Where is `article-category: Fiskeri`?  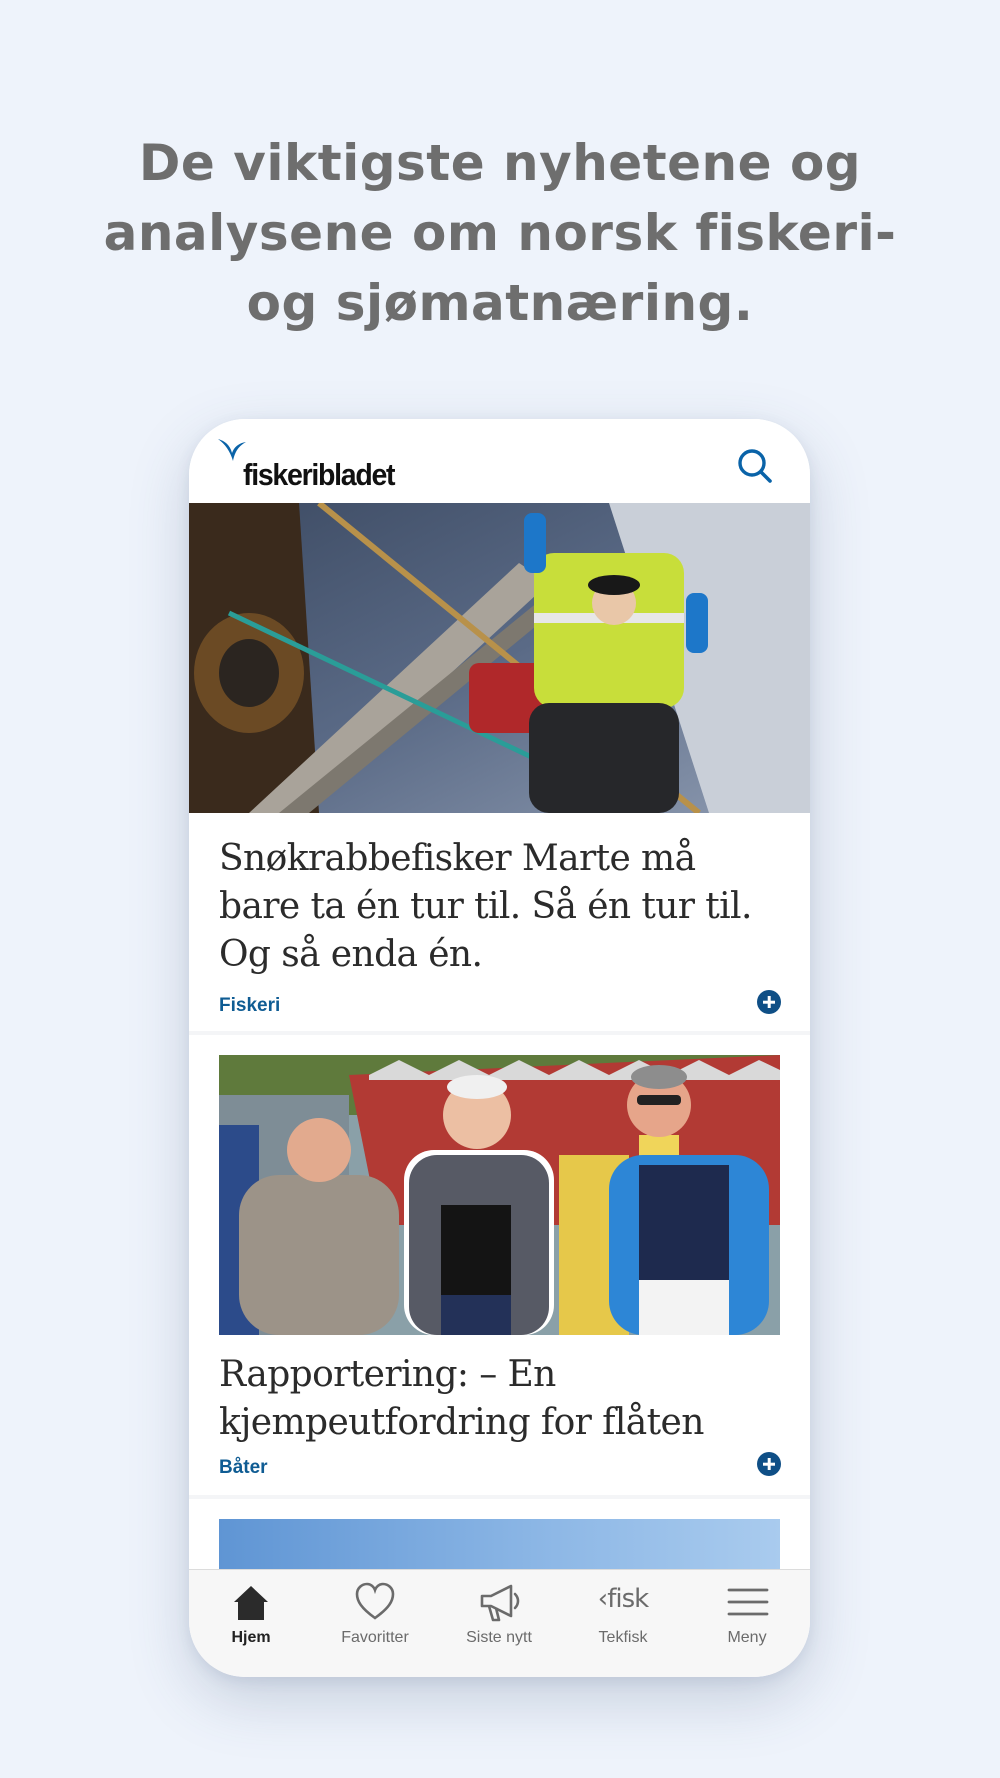
article-category: Fiskeri is located at coordinates (249, 1006).